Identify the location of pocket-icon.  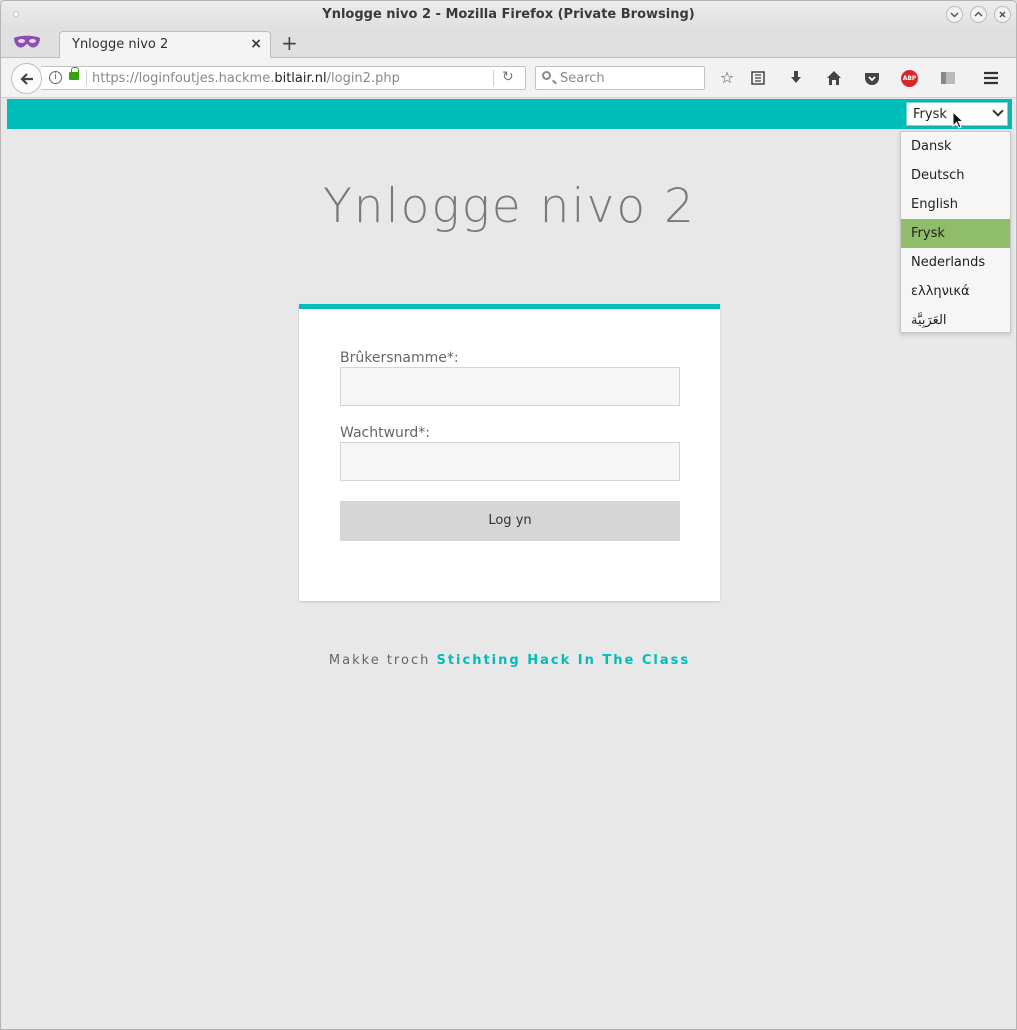
(872, 78).